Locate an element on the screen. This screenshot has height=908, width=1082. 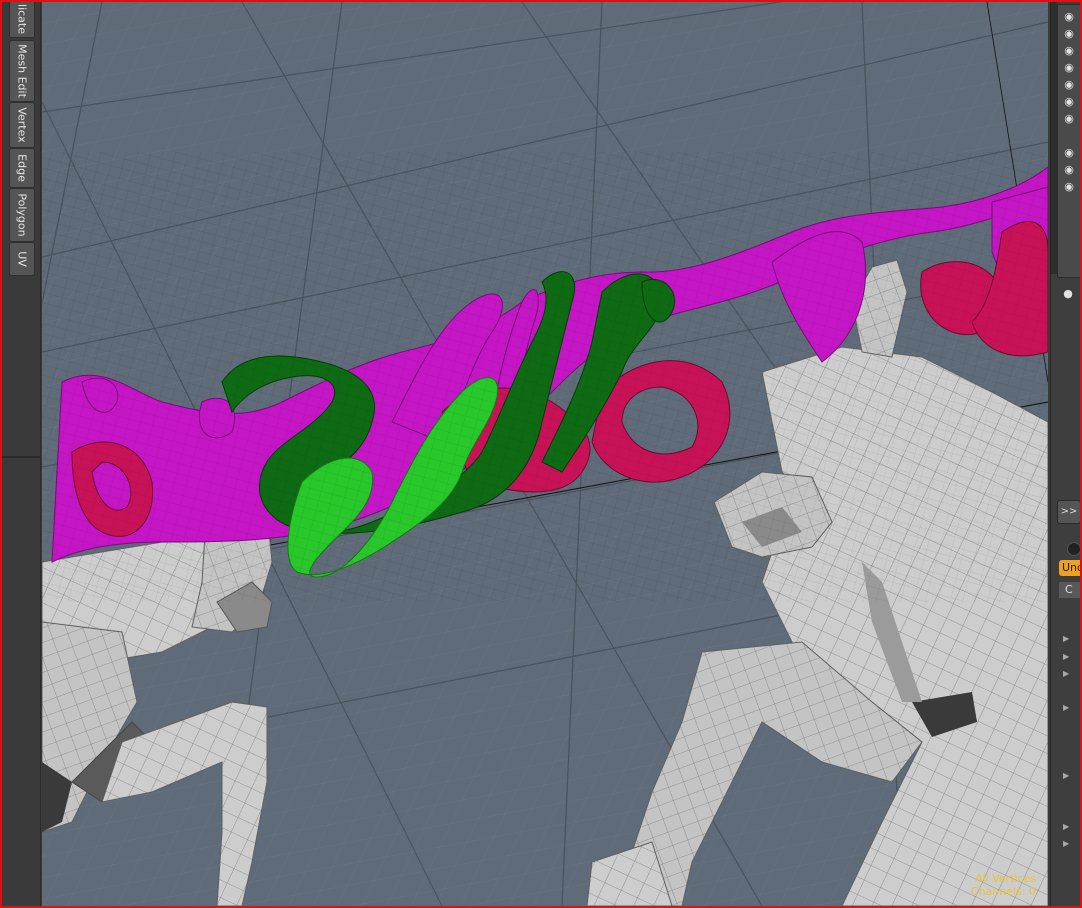
tab-mesh-edit: Mesh Edit is located at coordinates (22, 71).